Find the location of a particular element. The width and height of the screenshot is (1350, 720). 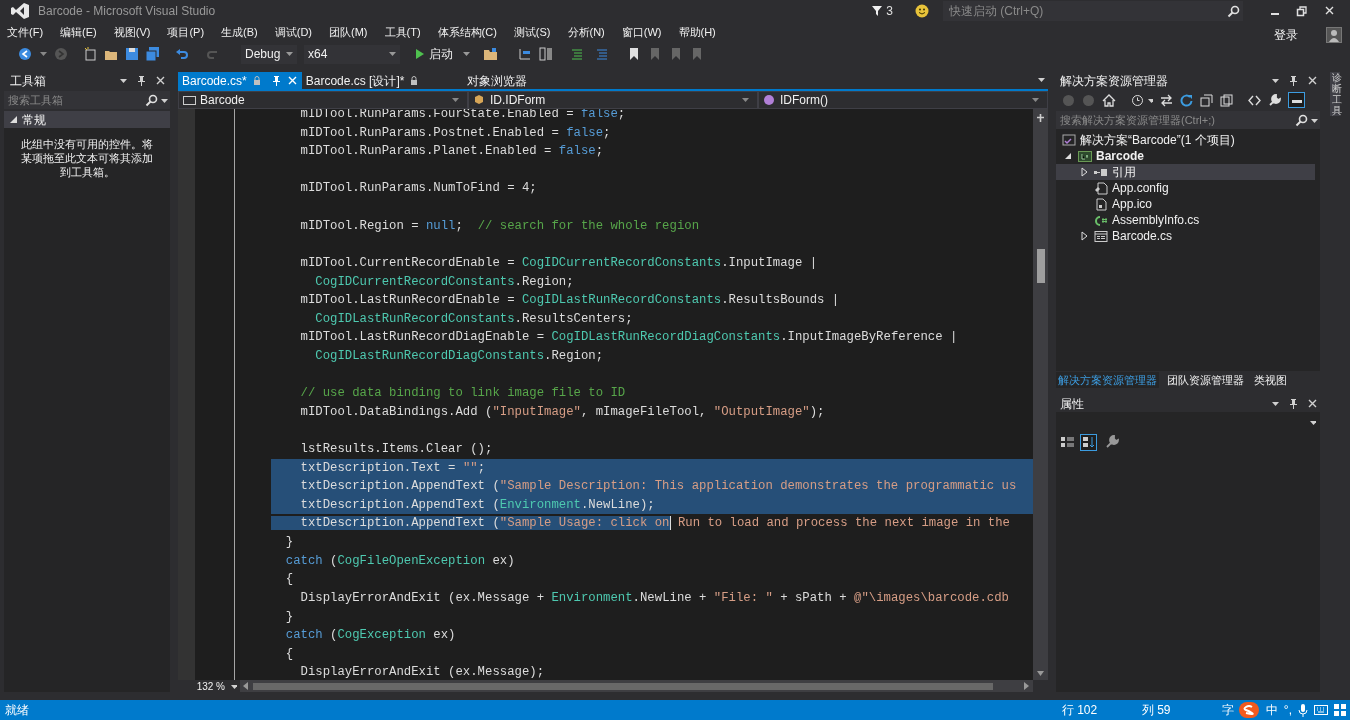

input-mode-toggle: 中 is located at coordinates (1271, 710).